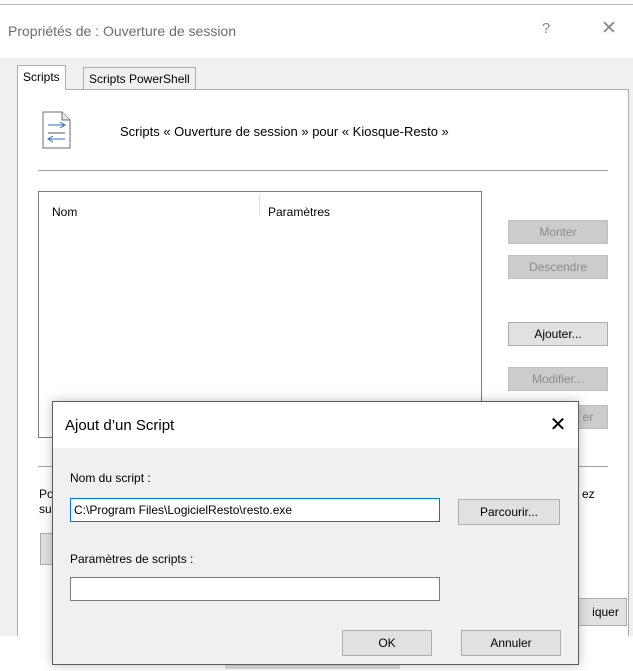  I want to click on tab-scripts-powershell: Scripts PowerShell, so click(139, 78).